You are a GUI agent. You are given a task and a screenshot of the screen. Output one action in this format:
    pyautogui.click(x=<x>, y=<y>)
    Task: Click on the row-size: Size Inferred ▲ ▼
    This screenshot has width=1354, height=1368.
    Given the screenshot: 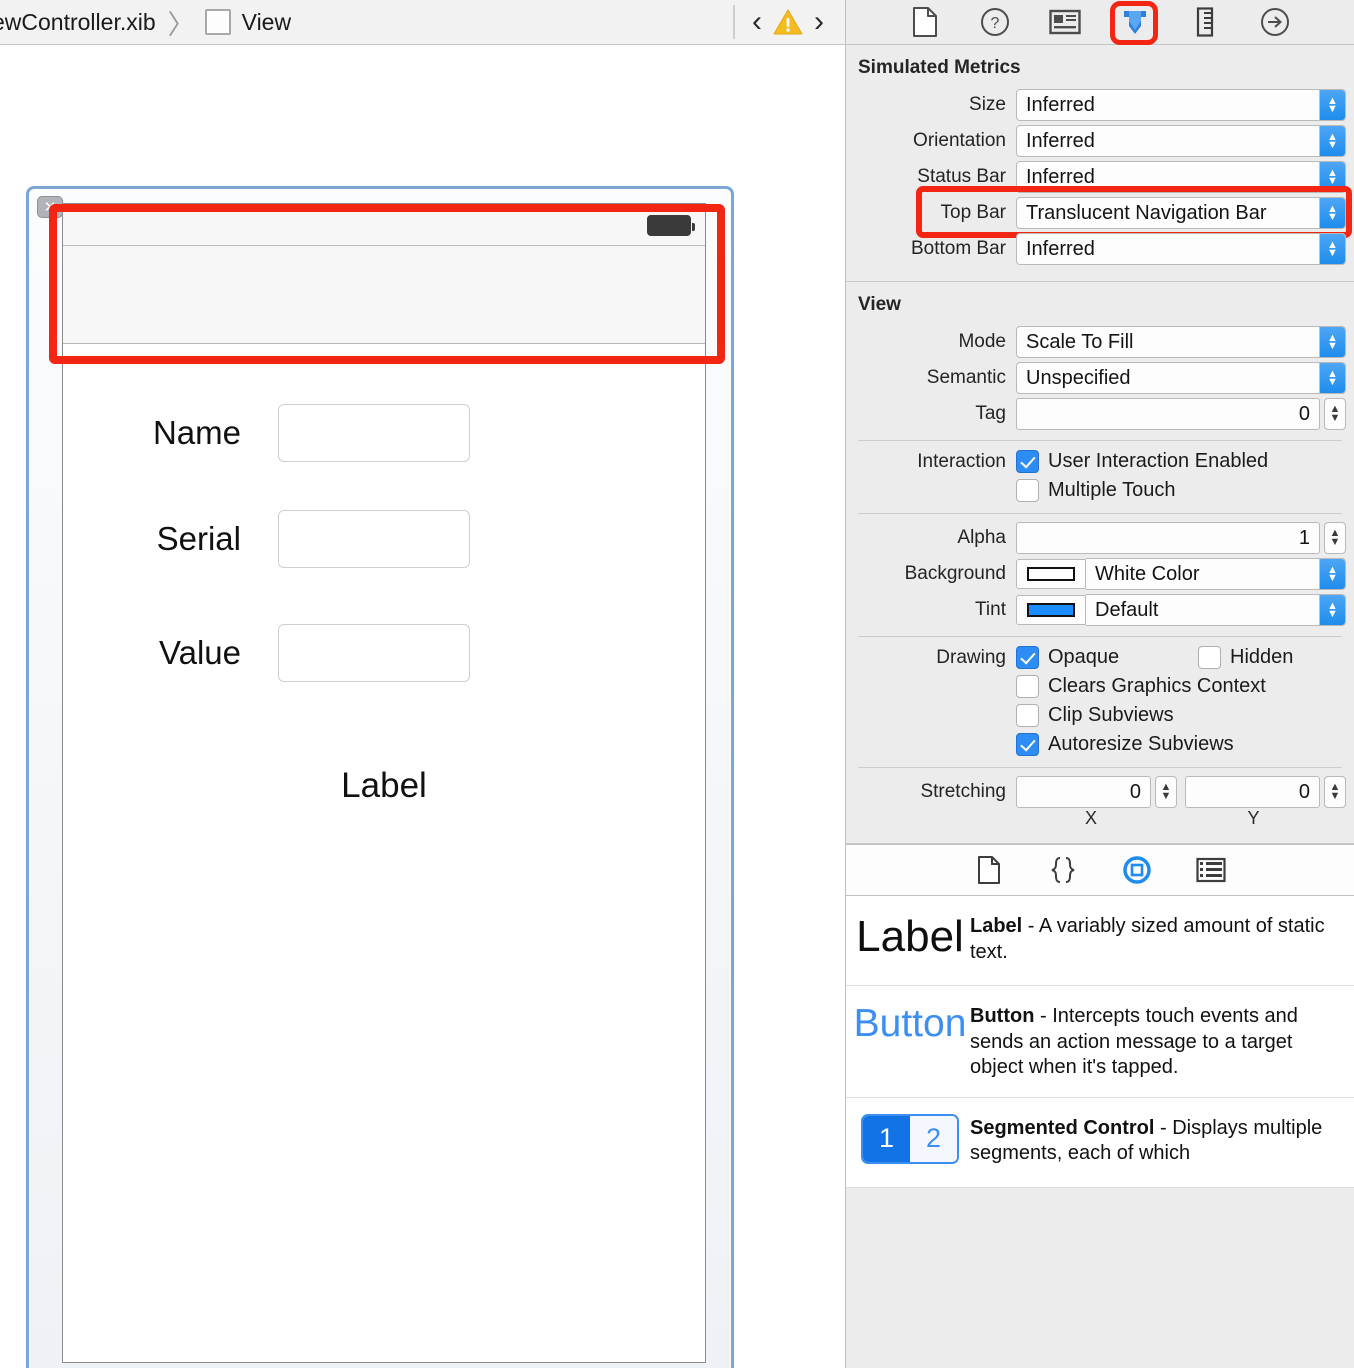 What is the action you would take?
    pyautogui.click(x=1100, y=105)
    